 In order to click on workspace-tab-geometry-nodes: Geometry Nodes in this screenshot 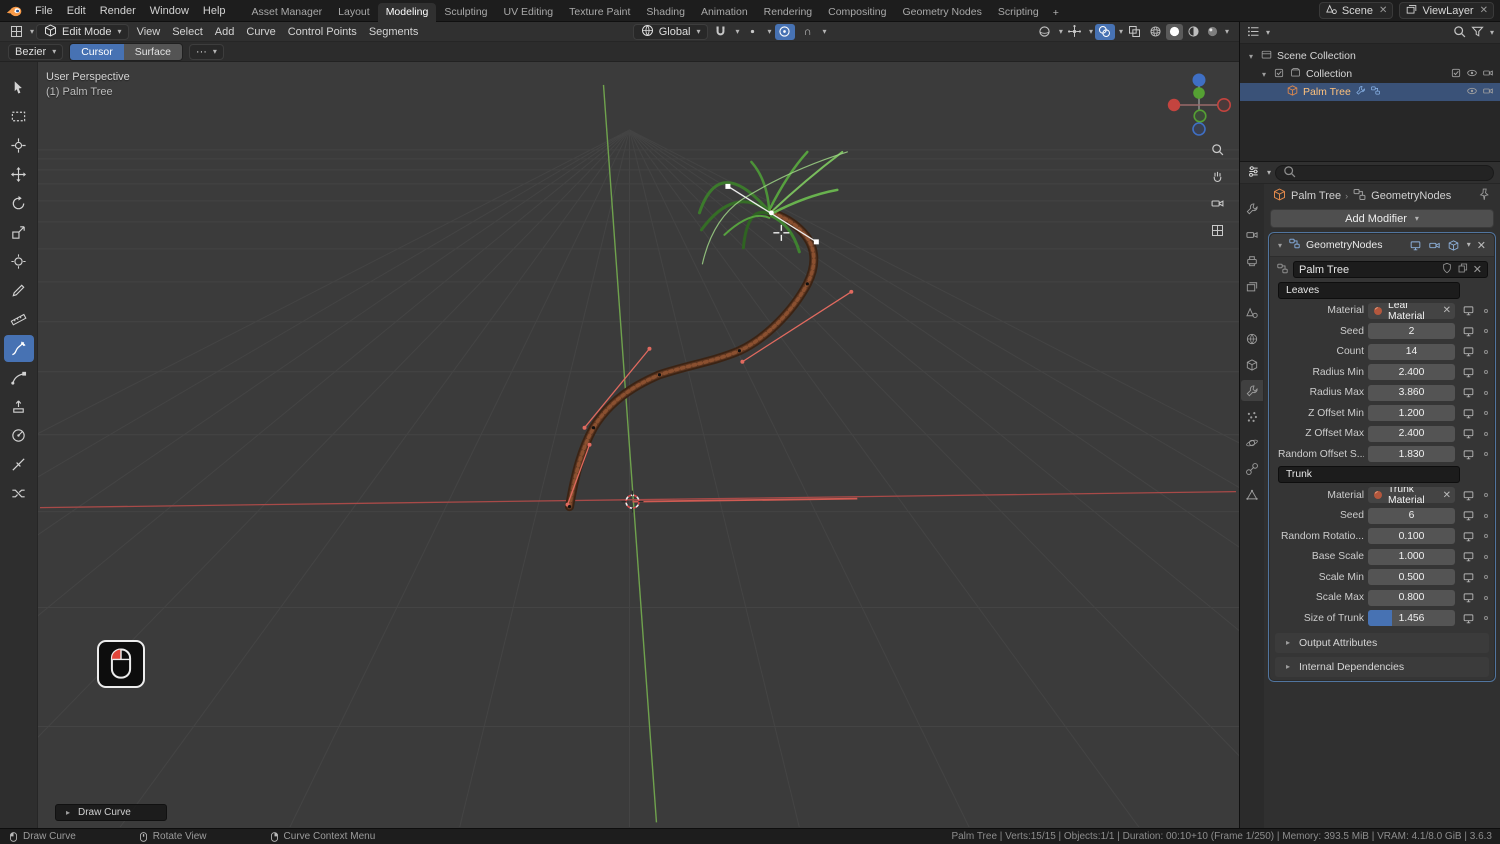, I will do `click(942, 12)`.